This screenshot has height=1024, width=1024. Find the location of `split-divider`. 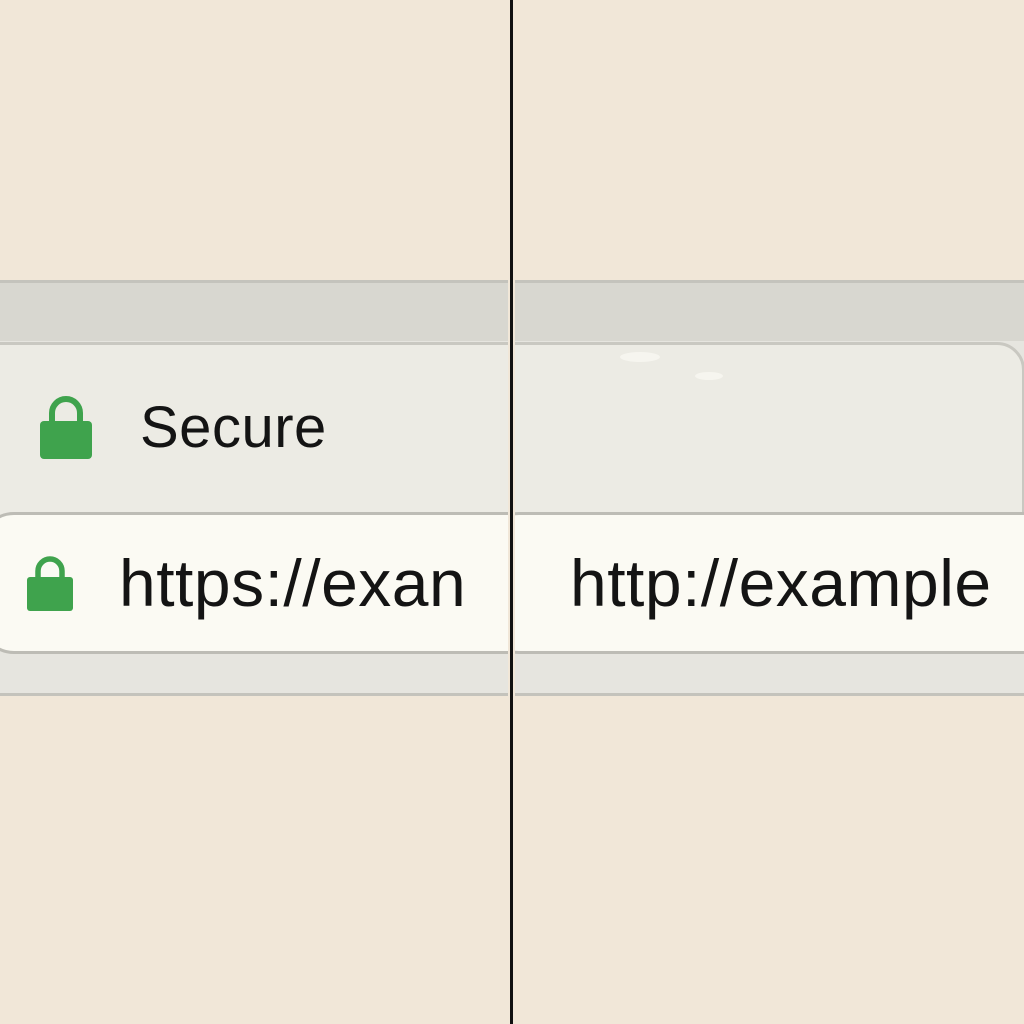

split-divider is located at coordinates (511, 512).